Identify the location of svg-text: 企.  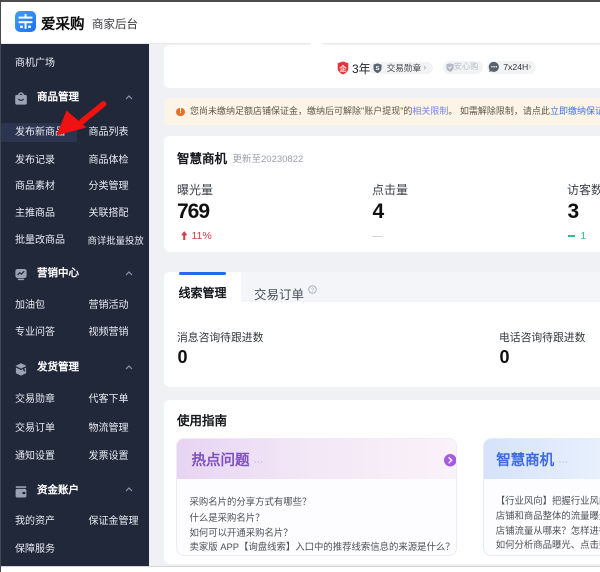
(343, 67).